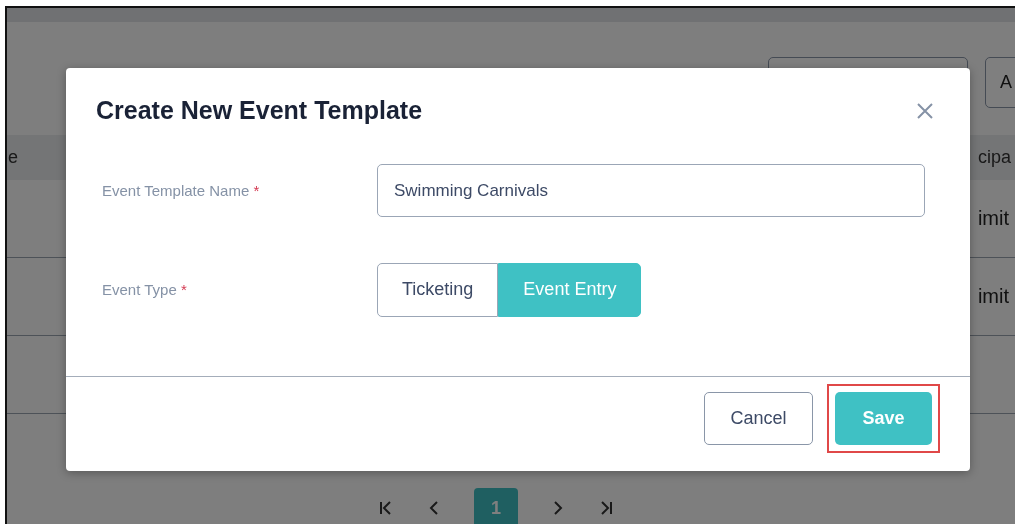 The width and height of the screenshot is (1015, 524). I want to click on field-label: Event Template Name *, so click(181, 190).